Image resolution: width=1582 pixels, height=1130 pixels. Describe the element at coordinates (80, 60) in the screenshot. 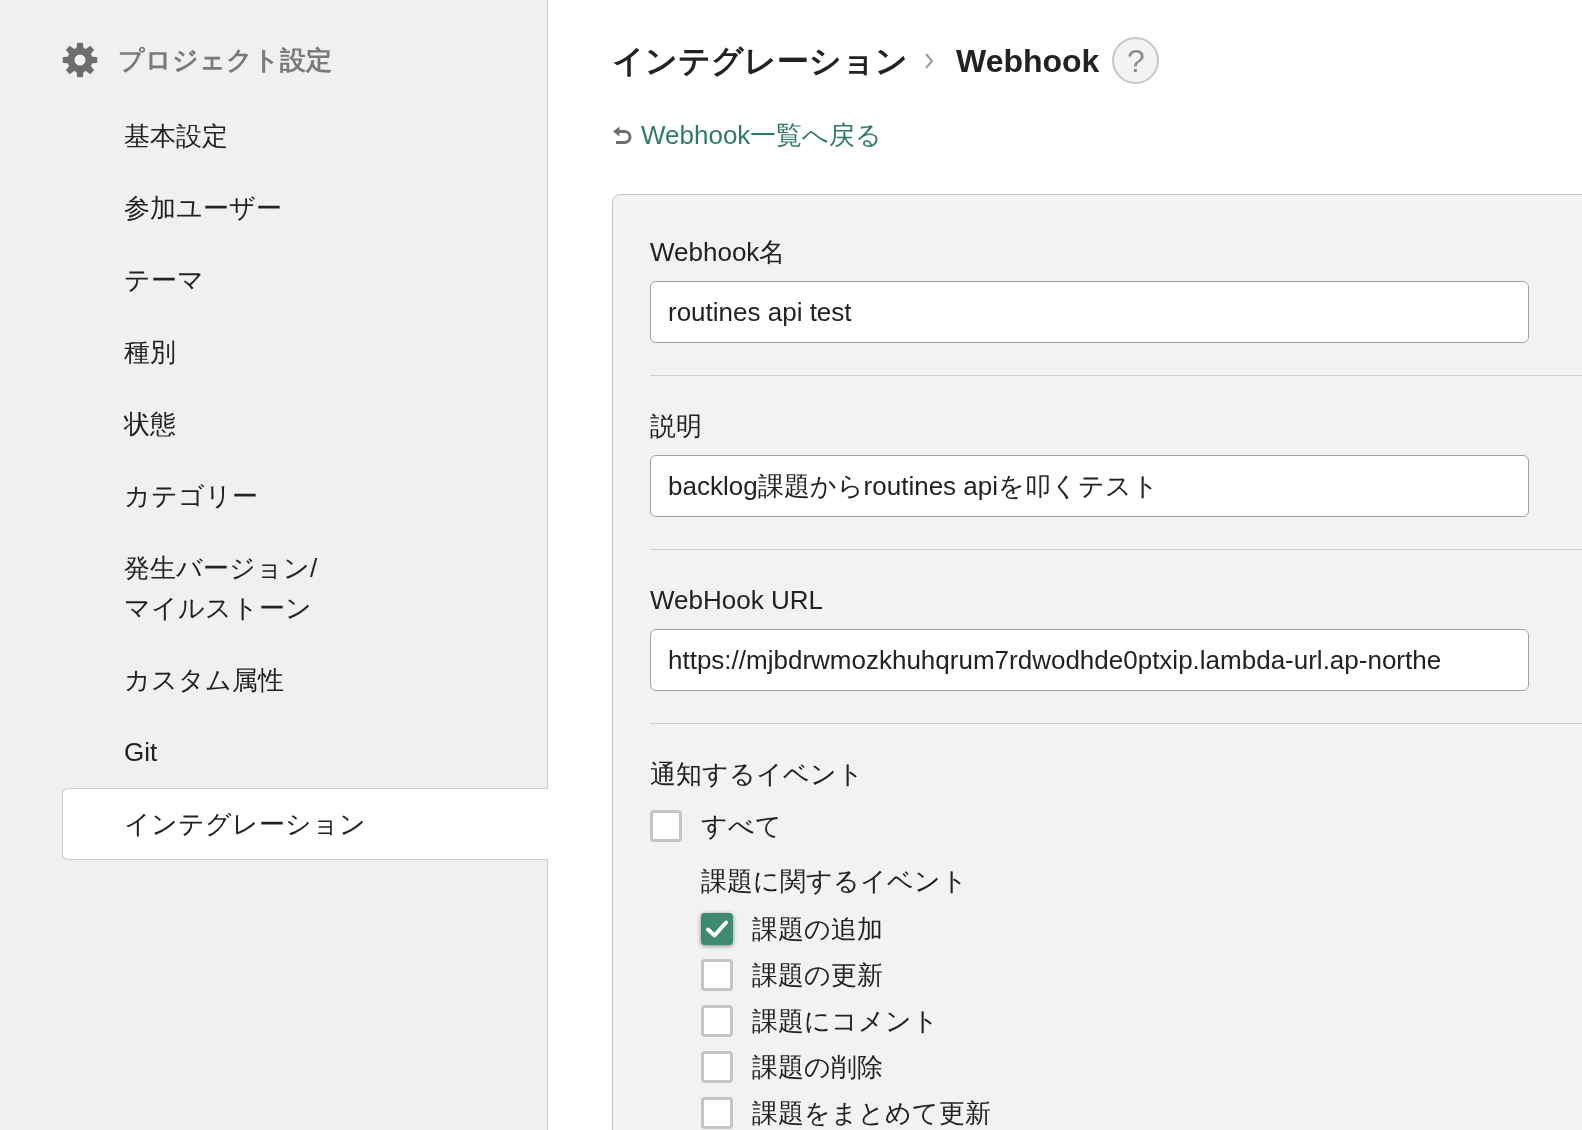

I see `gear-icon` at that location.